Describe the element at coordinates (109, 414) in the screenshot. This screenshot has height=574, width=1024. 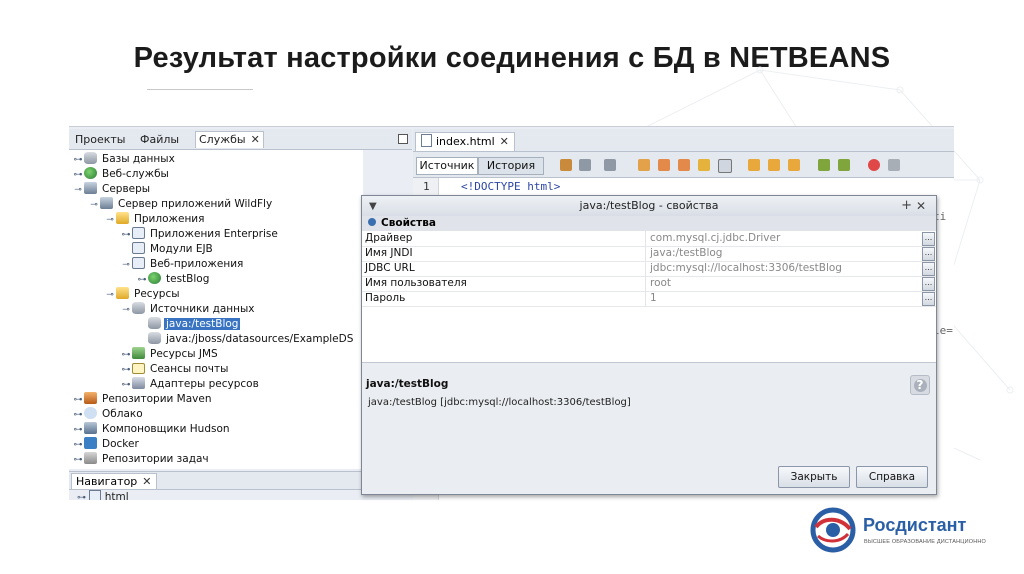
I see `tree-item-cloud: ⊶ Облако` at that location.